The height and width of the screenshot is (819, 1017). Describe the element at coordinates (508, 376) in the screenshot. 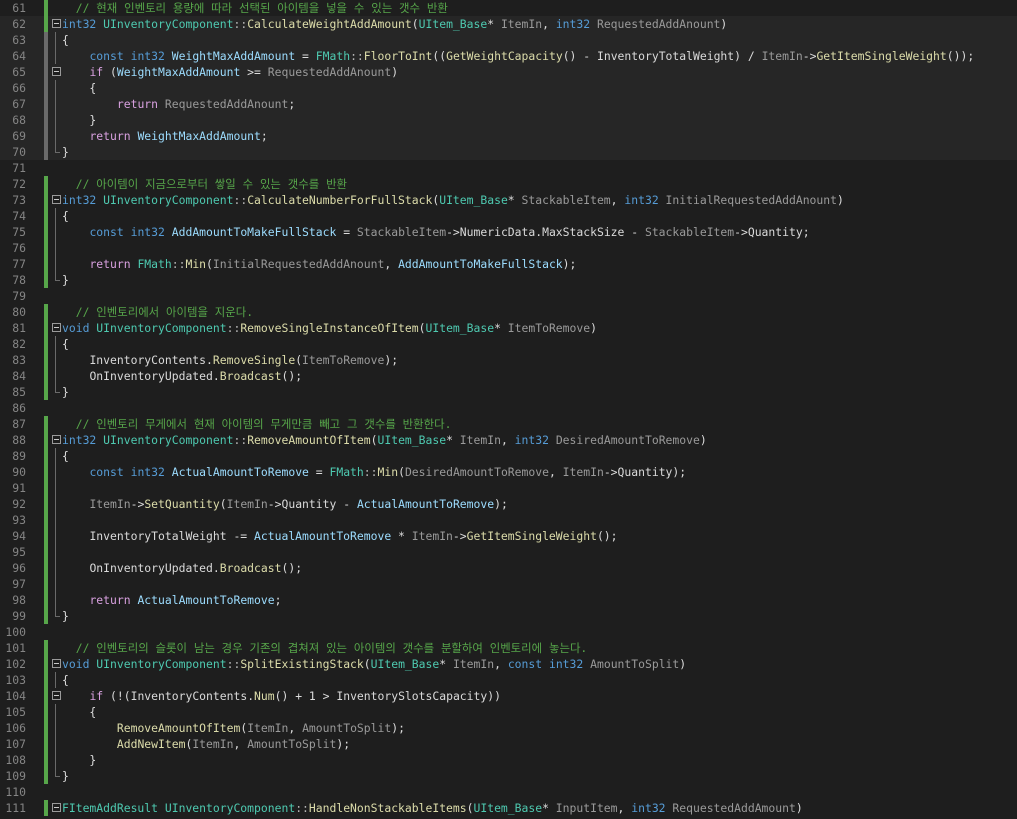

I see `code-line: 84 OnInventoryUpdated.Broadcast();` at that location.